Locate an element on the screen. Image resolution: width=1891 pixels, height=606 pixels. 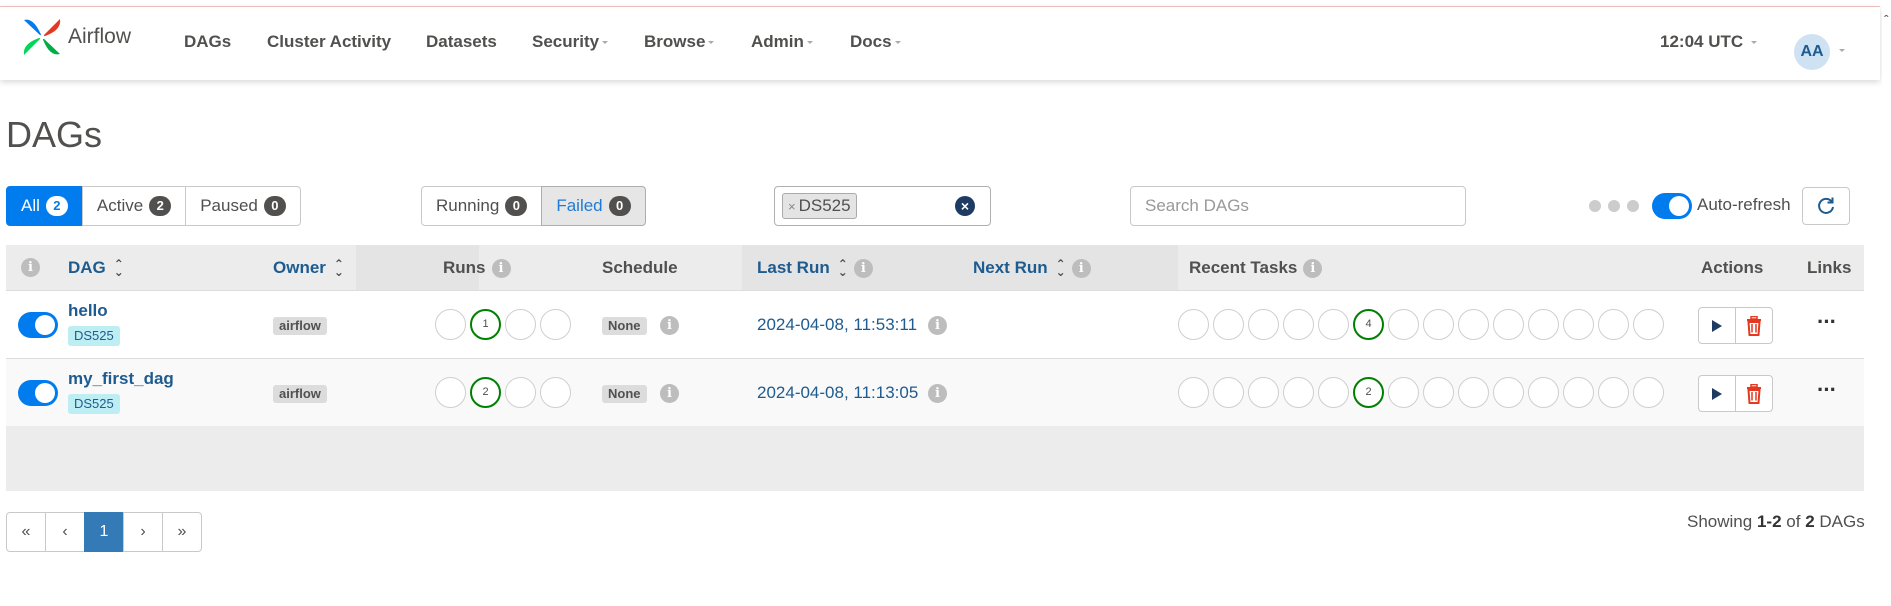
run-circle-success: 1 is located at coordinates (485, 324).